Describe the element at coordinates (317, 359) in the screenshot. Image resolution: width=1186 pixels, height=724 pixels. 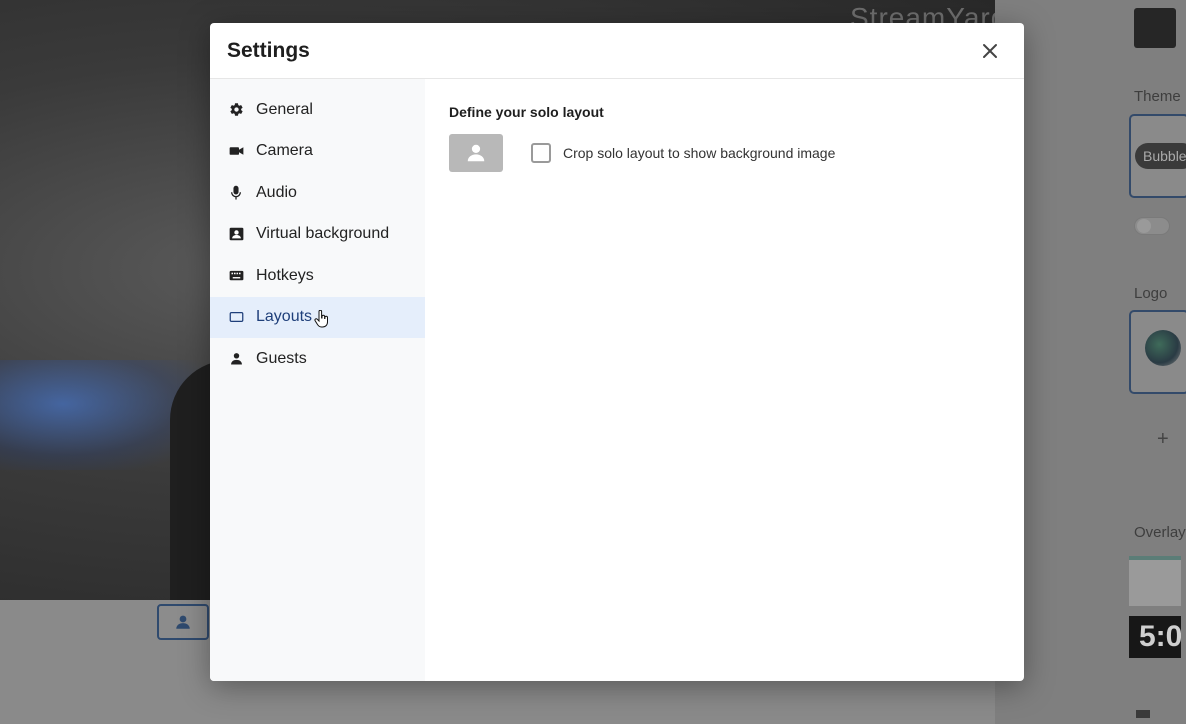
I see `nav-item-guests: Guests` at that location.